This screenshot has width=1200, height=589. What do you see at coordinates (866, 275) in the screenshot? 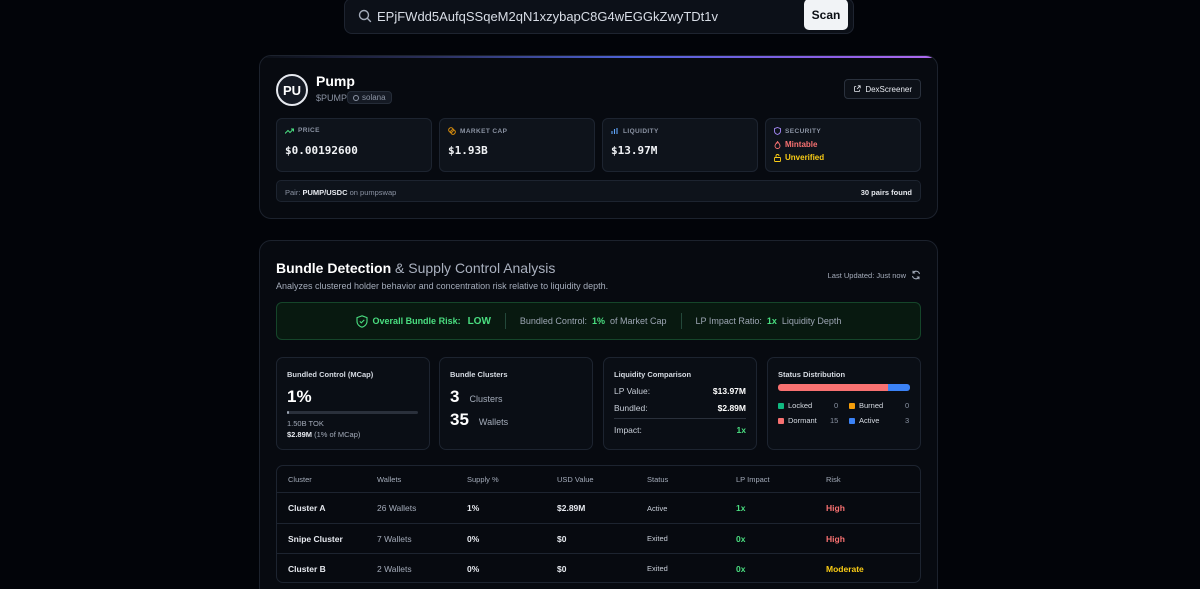
I see `last-updated-label: Last Updated: Just now` at bounding box center [866, 275].